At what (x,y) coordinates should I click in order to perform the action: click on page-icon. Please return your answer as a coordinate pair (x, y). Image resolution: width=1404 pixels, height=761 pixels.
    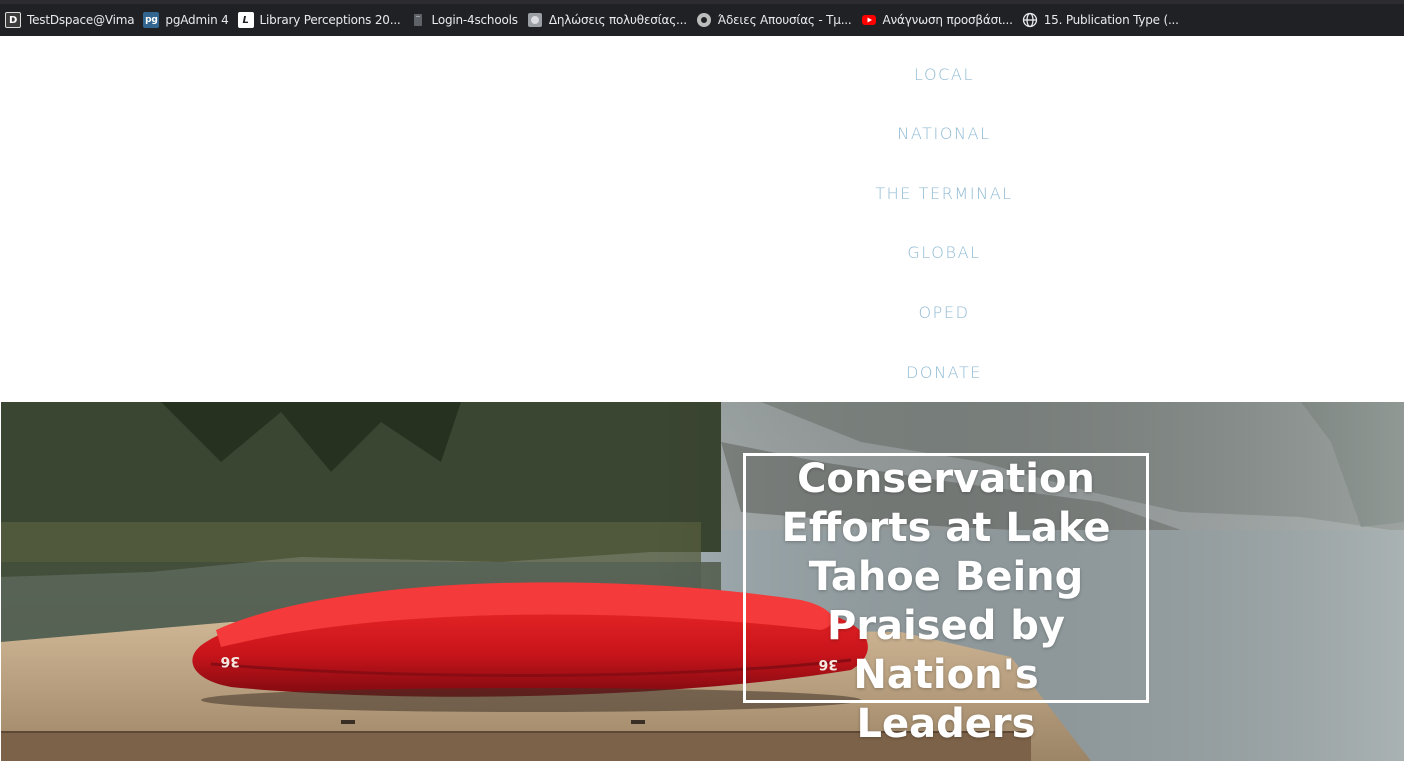
    Looking at the image, I should click on (418, 20).